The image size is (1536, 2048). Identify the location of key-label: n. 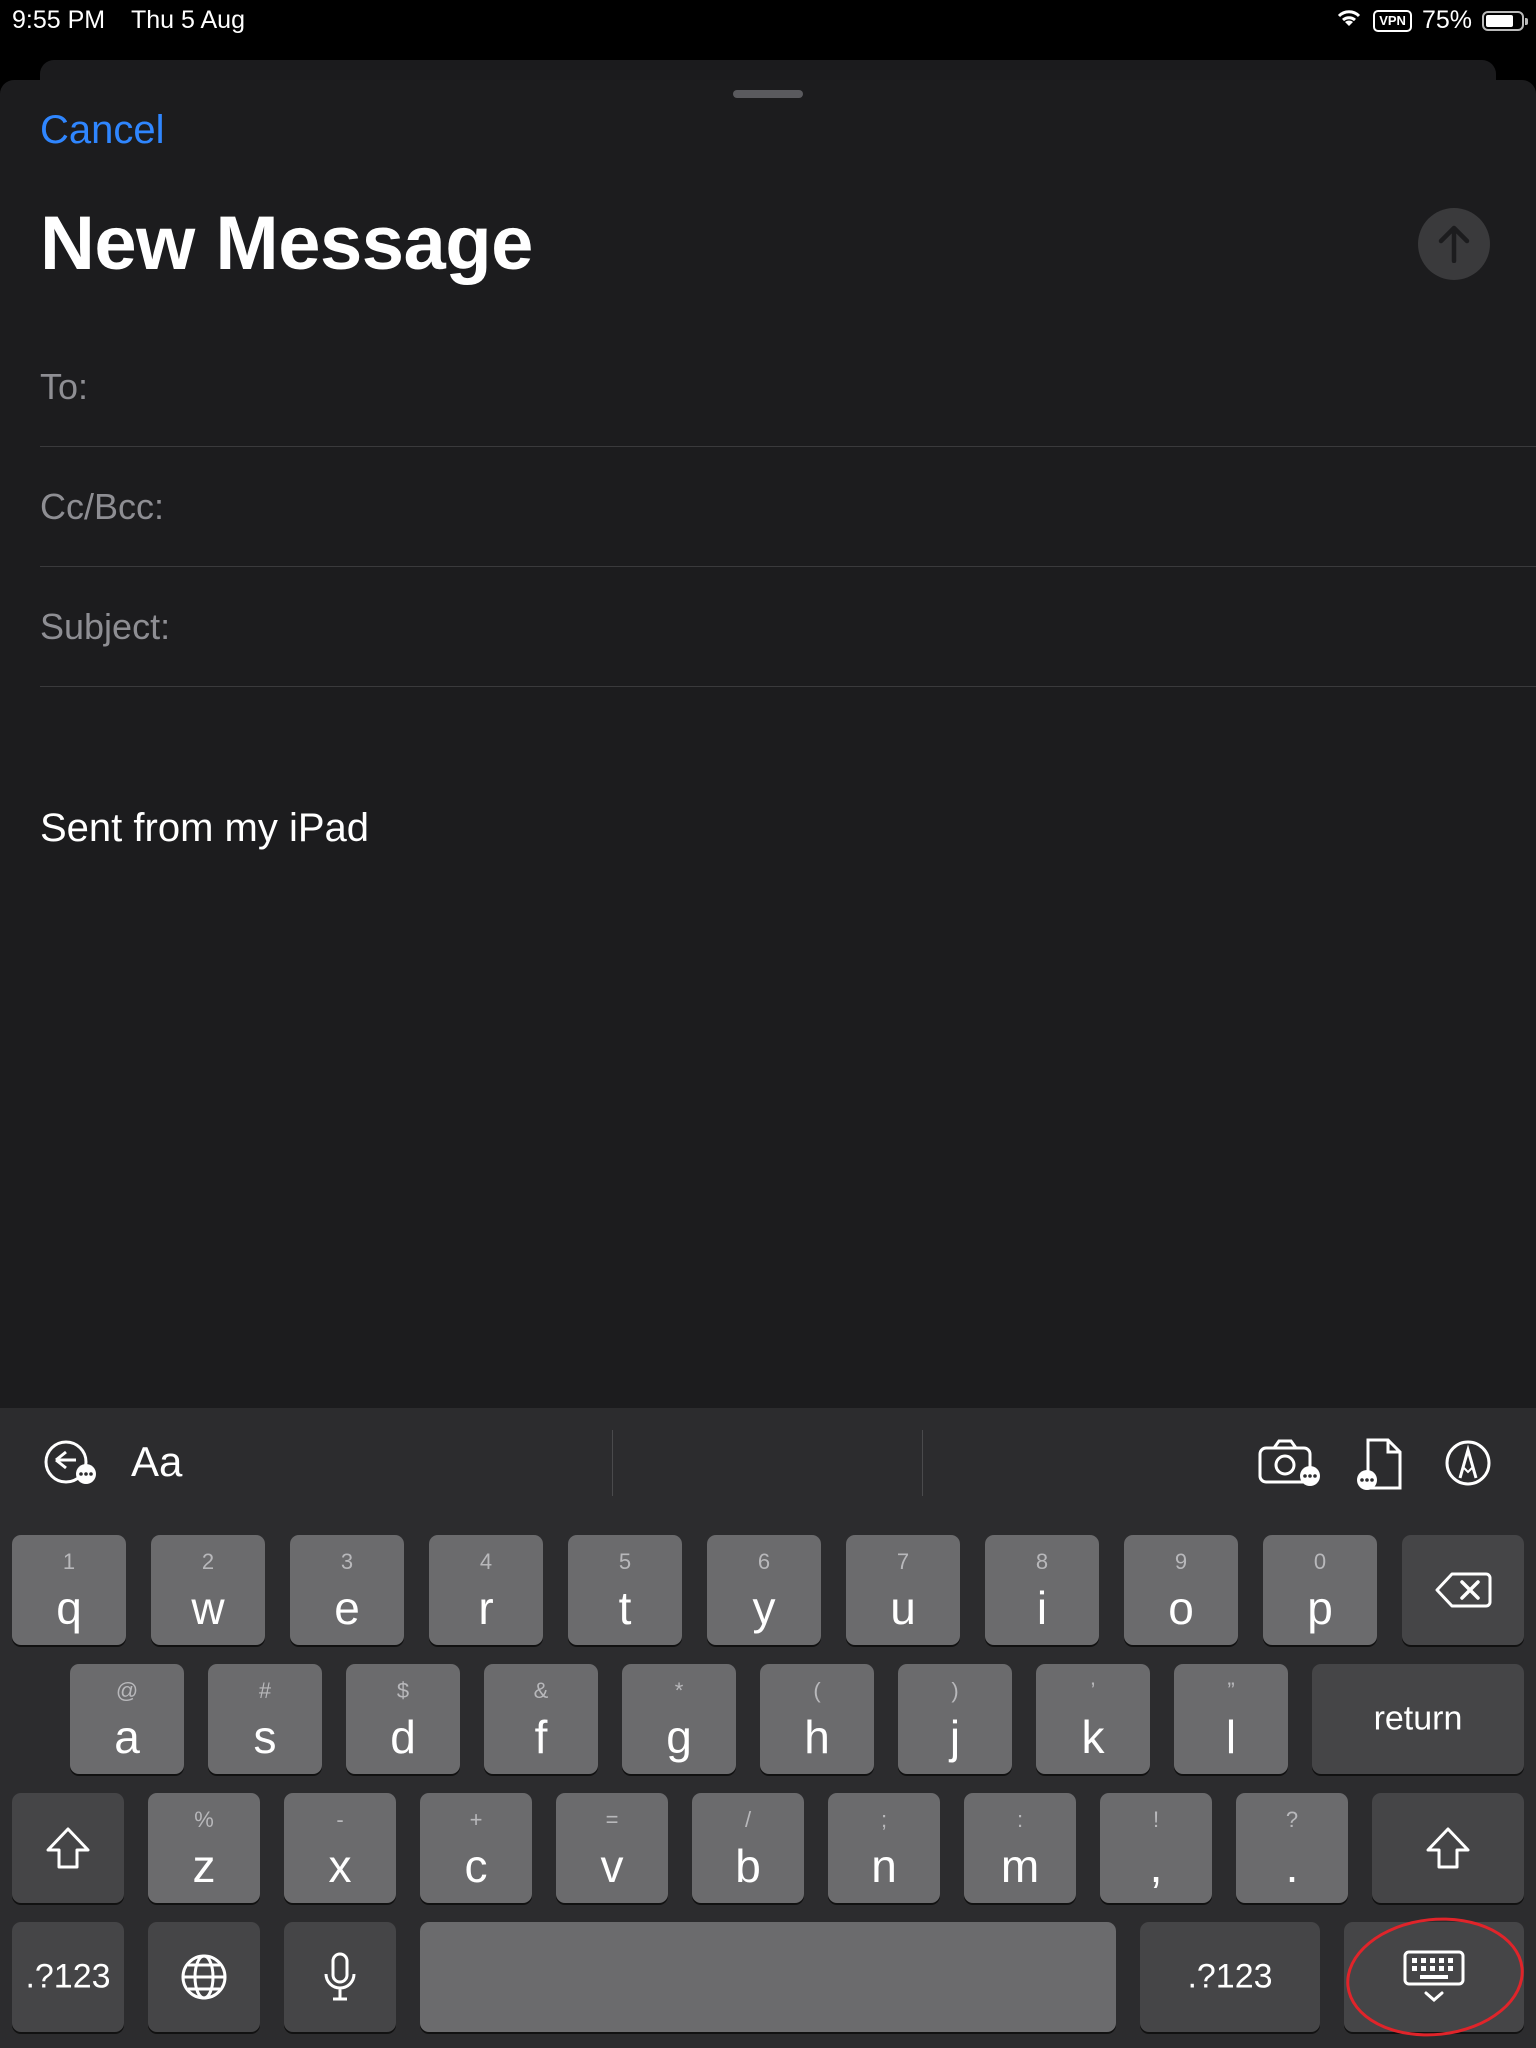
(884, 1866).